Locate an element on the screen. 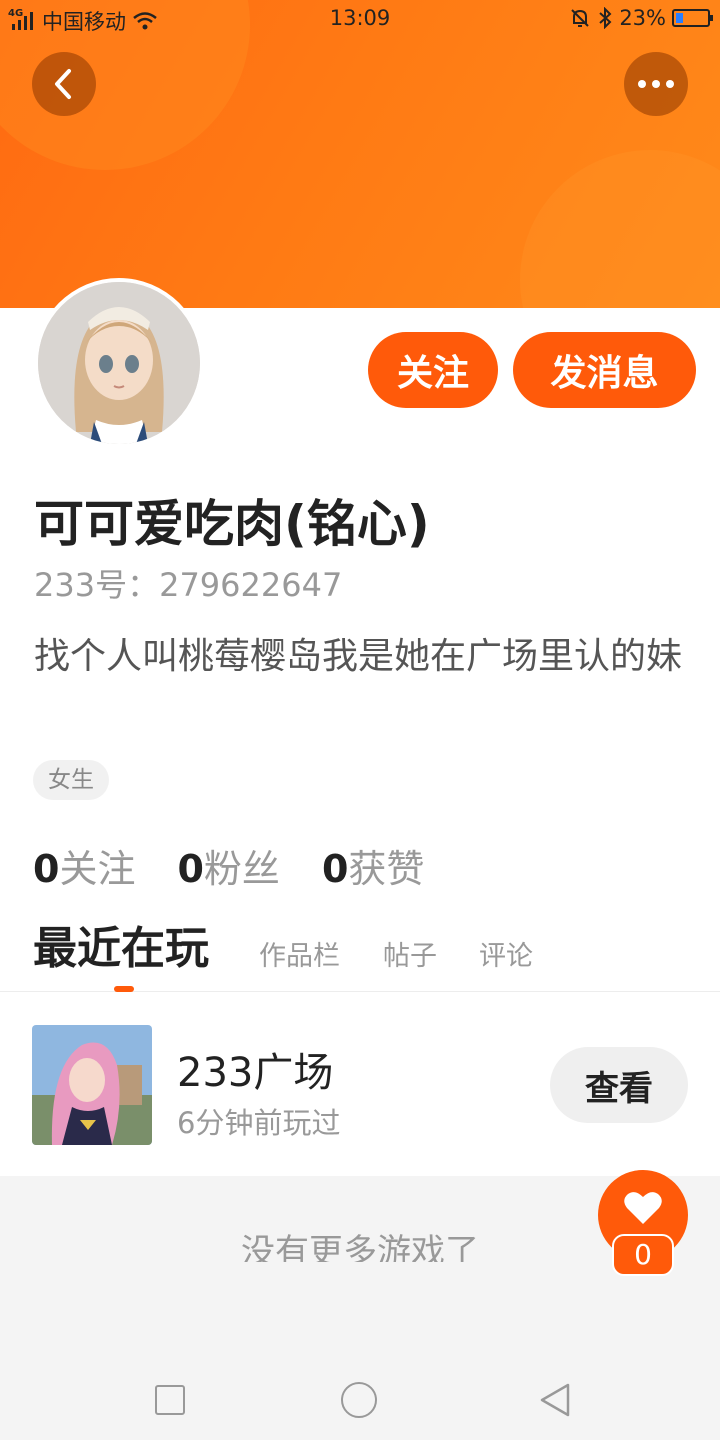 The width and height of the screenshot is (720, 1440). status-bar: 4G 中国移动 13:09 23% is located at coordinates (360, 19).